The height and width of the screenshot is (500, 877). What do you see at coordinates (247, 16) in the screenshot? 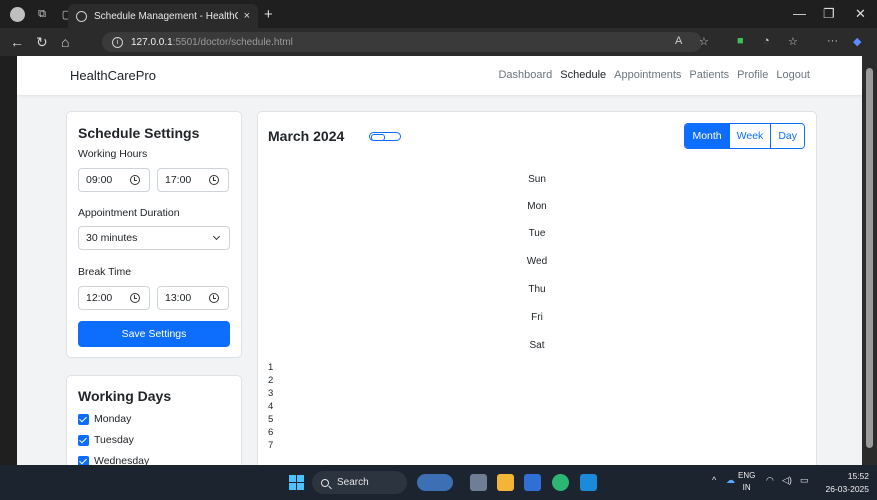
I see `tab-close-button: ×` at bounding box center [247, 16].